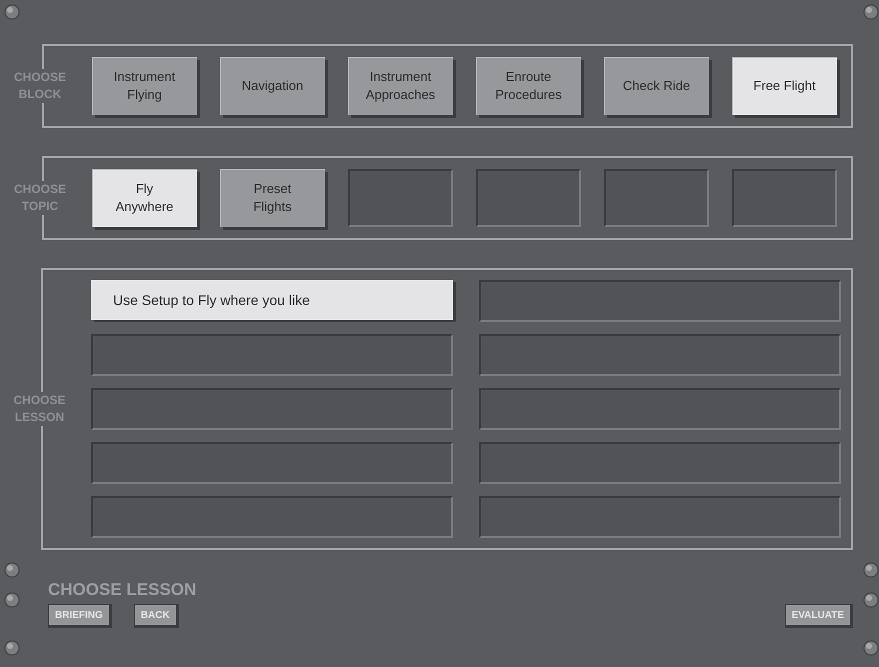  Describe the element at coordinates (272, 198) in the screenshot. I see `topic-button: Preset Flights` at that location.